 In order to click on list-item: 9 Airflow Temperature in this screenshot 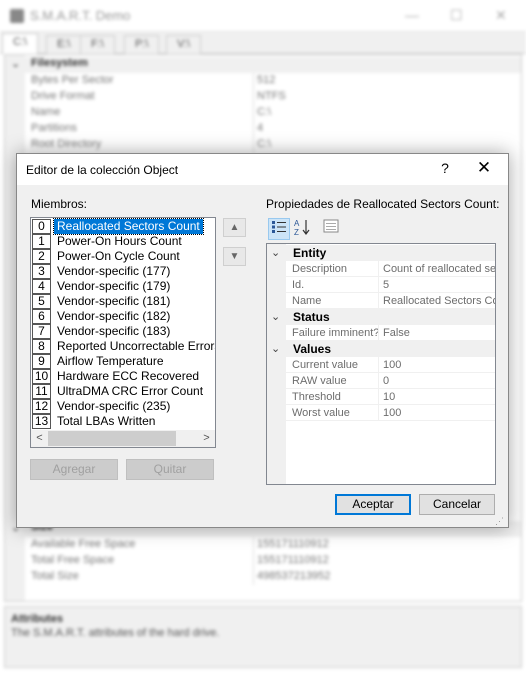, I will do `click(123, 361)`.